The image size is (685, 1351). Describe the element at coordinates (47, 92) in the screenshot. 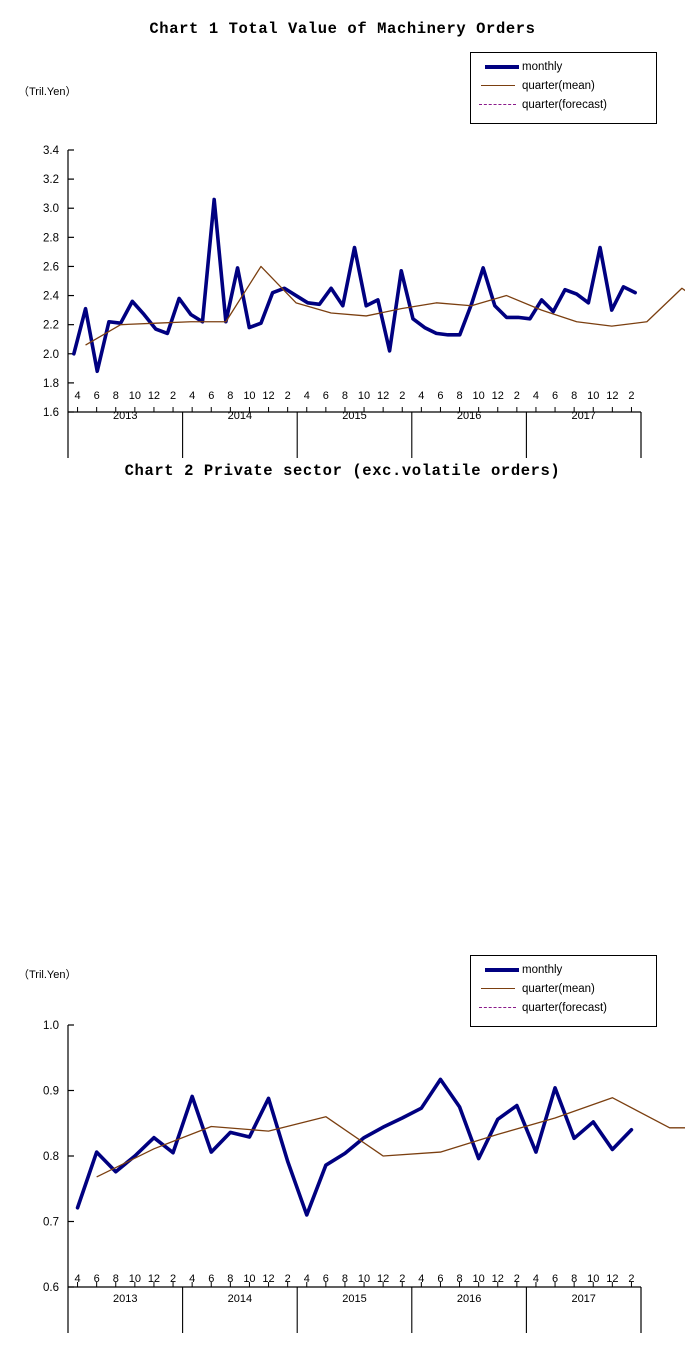

I see `chart-1-y-unit: （Tril.Yen）` at that location.